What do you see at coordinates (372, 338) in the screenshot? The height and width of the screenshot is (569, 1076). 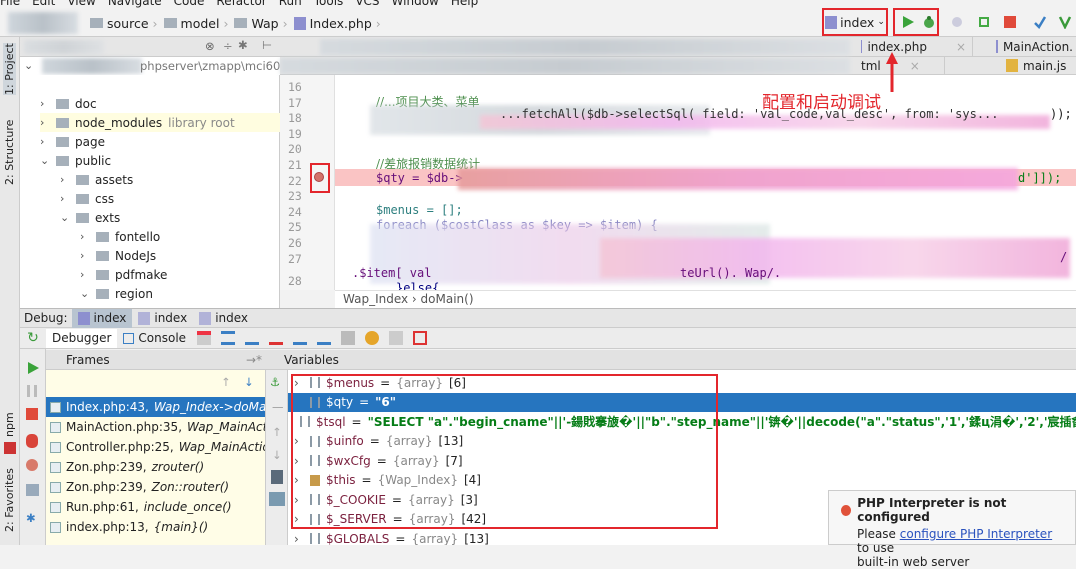 I see `watches-icon` at bounding box center [372, 338].